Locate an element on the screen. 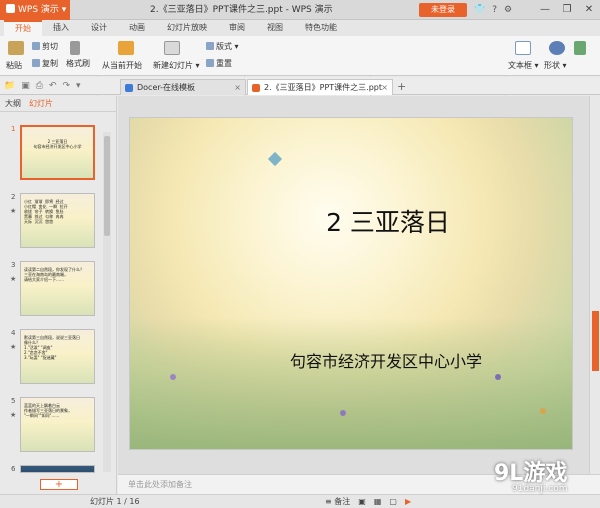 This screenshot has width=600, height=508. tab-home: 开始 is located at coordinates (23, 28).